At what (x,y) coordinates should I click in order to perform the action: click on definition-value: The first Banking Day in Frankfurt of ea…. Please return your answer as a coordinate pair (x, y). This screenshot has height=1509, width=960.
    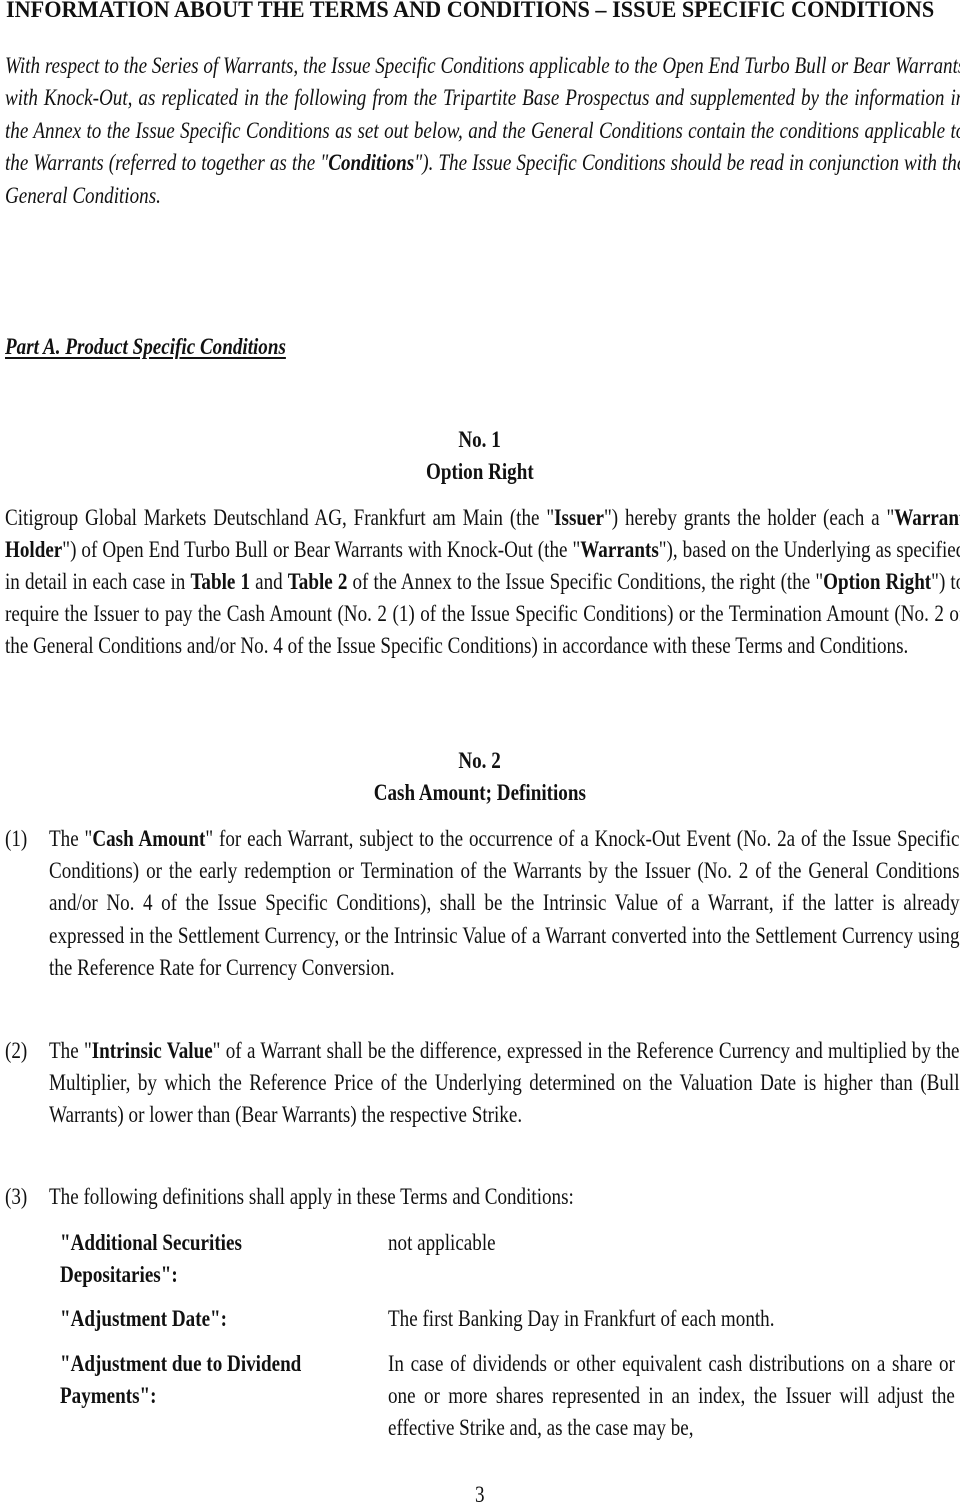
    Looking at the image, I should click on (581, 1318).